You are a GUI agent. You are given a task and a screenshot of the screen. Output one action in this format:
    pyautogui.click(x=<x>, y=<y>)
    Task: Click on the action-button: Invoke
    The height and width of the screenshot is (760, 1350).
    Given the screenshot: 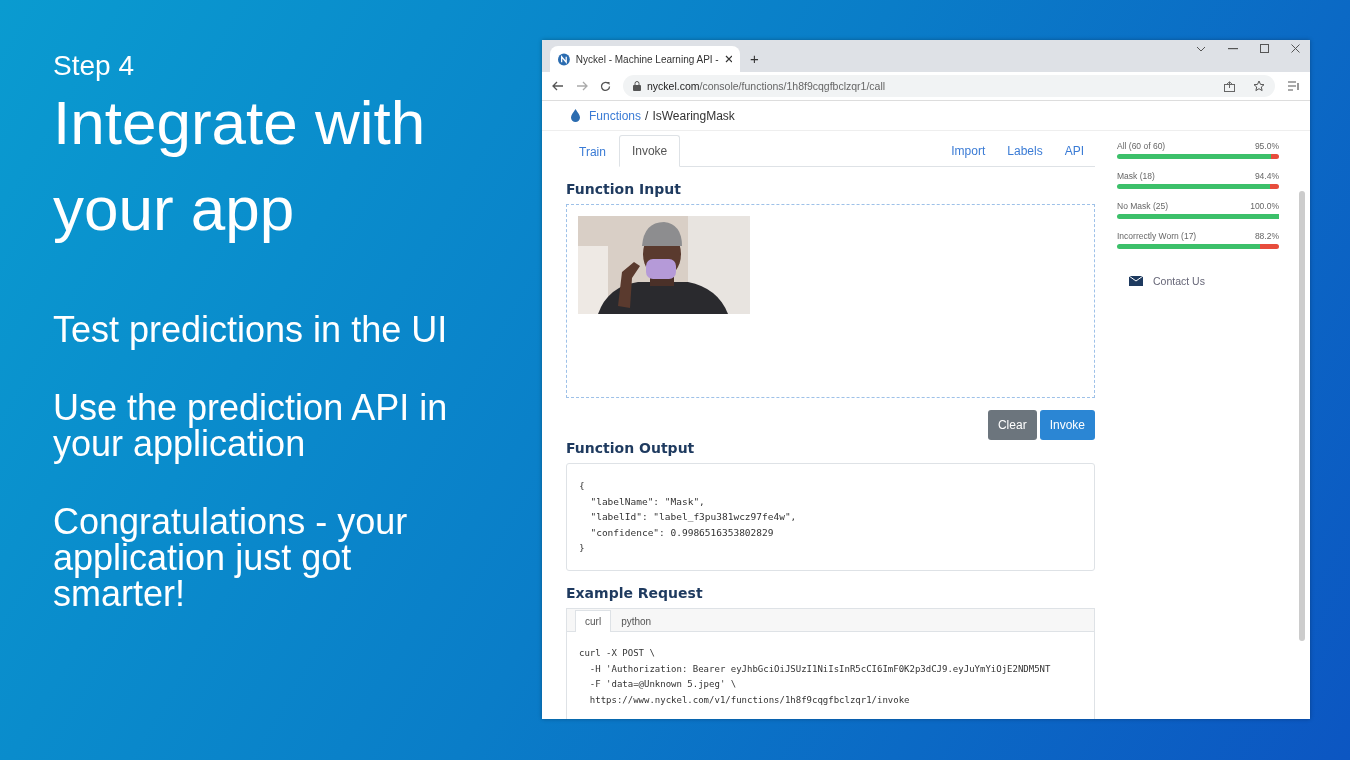 What is the action you would take?
    pyautogui.click(x=1067, y=425)
    